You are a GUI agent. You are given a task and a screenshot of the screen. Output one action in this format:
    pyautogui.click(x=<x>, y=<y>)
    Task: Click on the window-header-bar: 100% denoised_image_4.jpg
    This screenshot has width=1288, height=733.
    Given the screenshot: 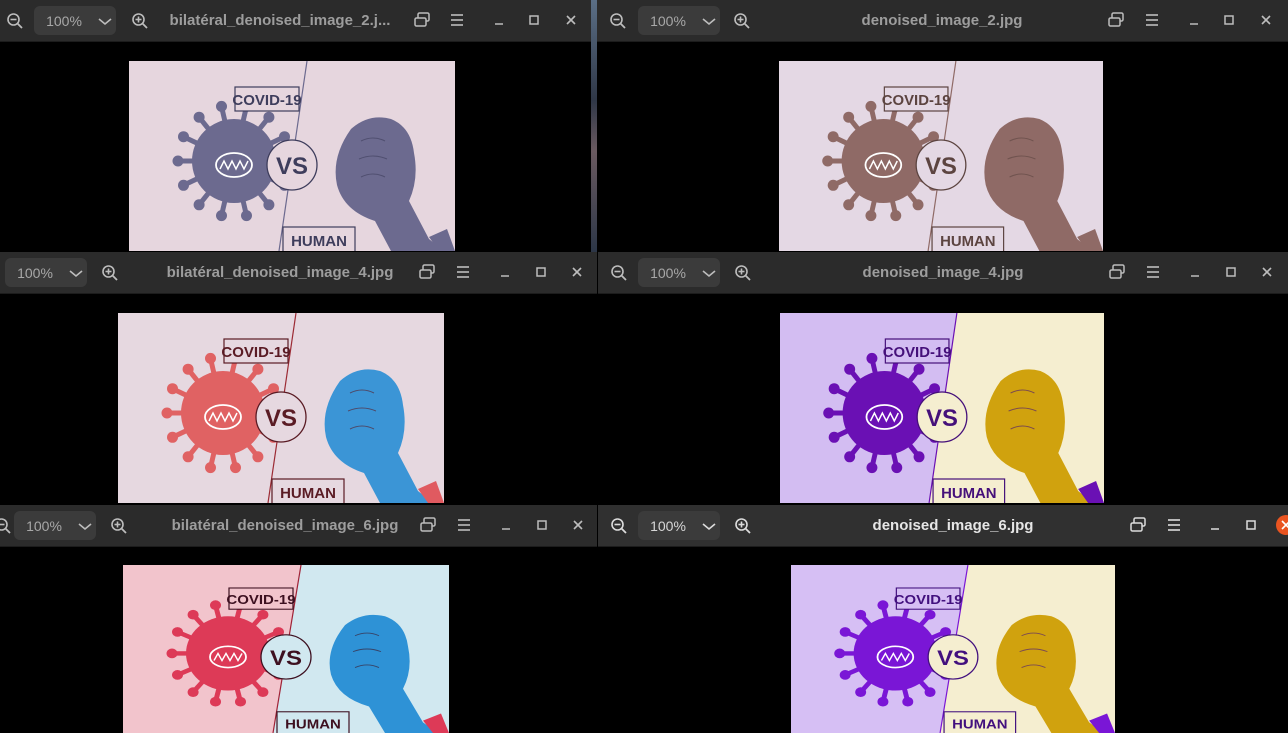 What is the action you would take?
    pyautogui.click(x=943, y=273)
    